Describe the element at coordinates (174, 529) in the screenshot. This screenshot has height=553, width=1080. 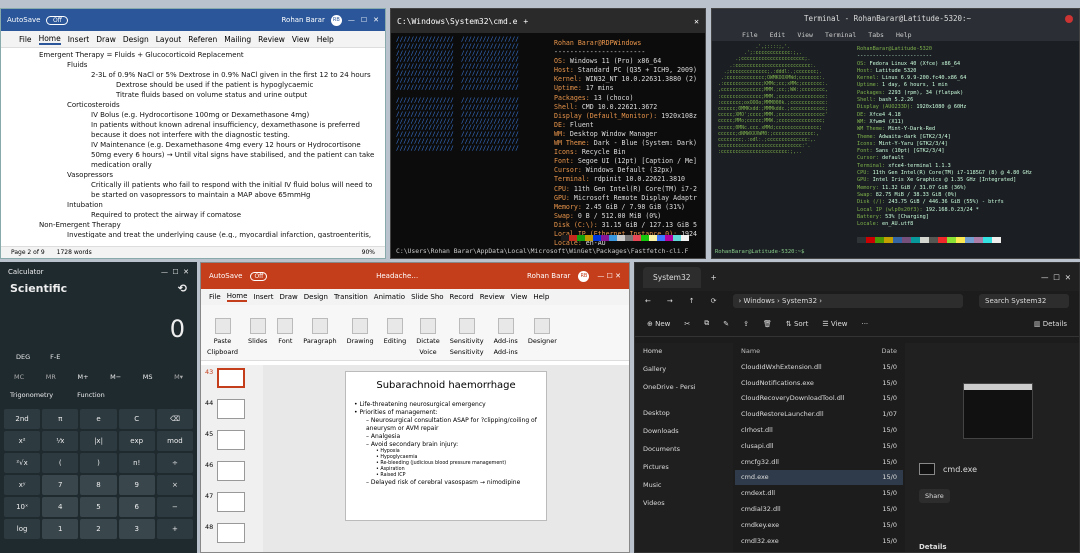
I see `calc-key: +` at that location.